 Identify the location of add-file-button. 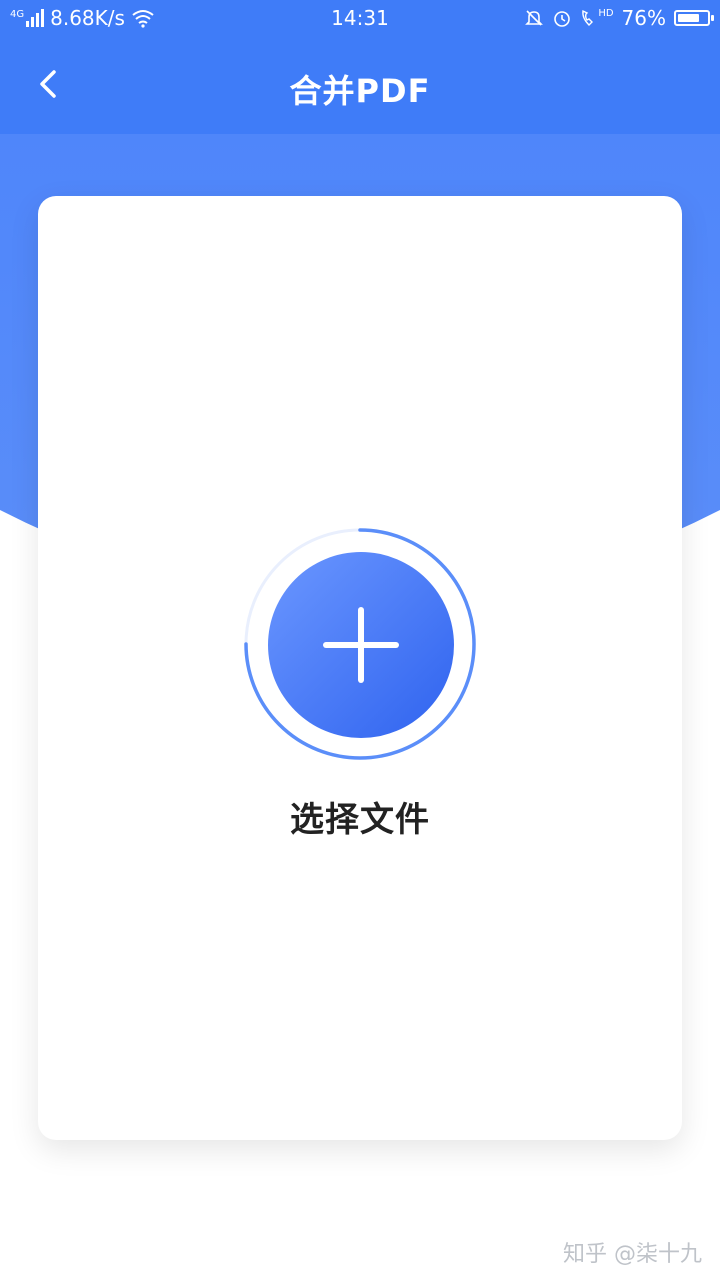
(361, 645).